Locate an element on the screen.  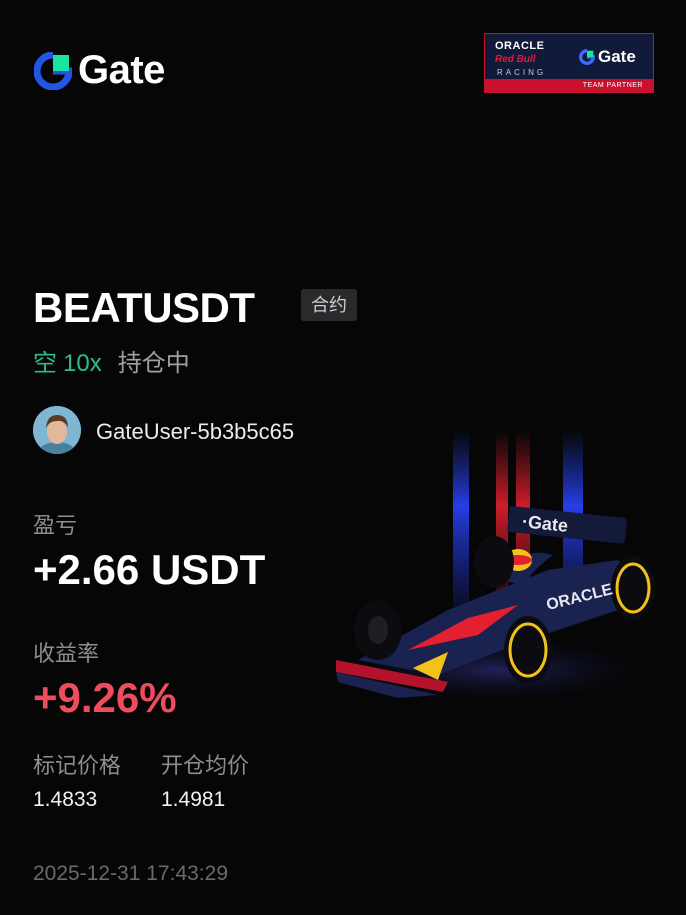
oracle-text: ORACLE is located at coordinates (520, 46).